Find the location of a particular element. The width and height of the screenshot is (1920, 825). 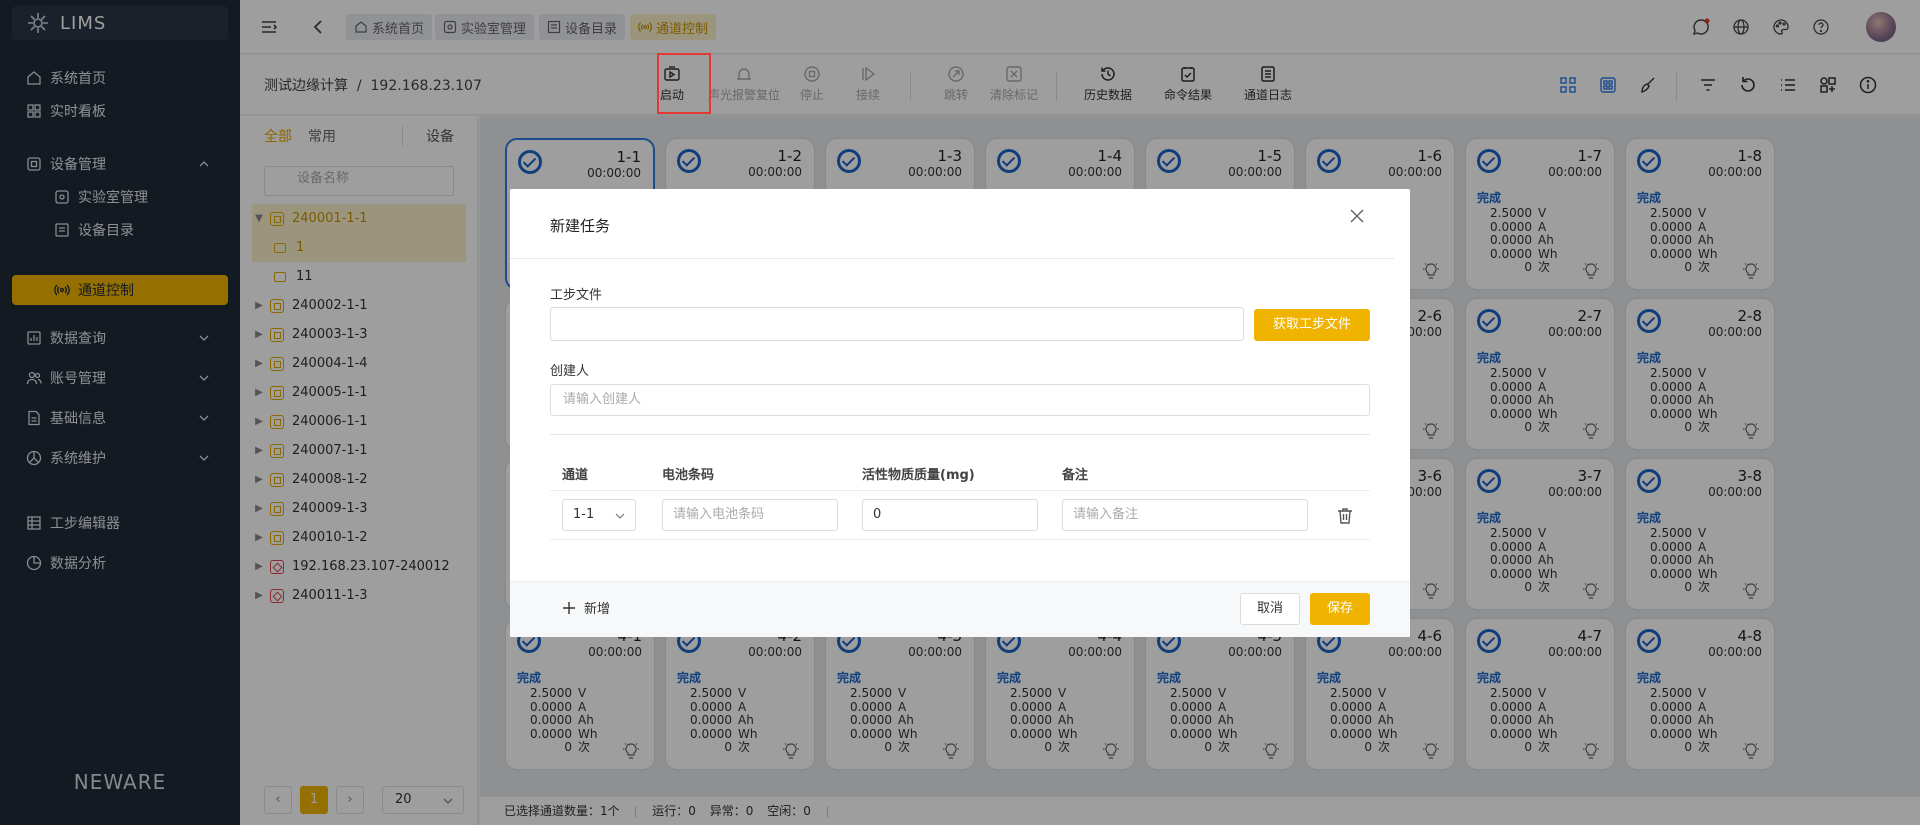

barcode-placeholder: 请输入电池条码 is located at coordinates (719, 514).